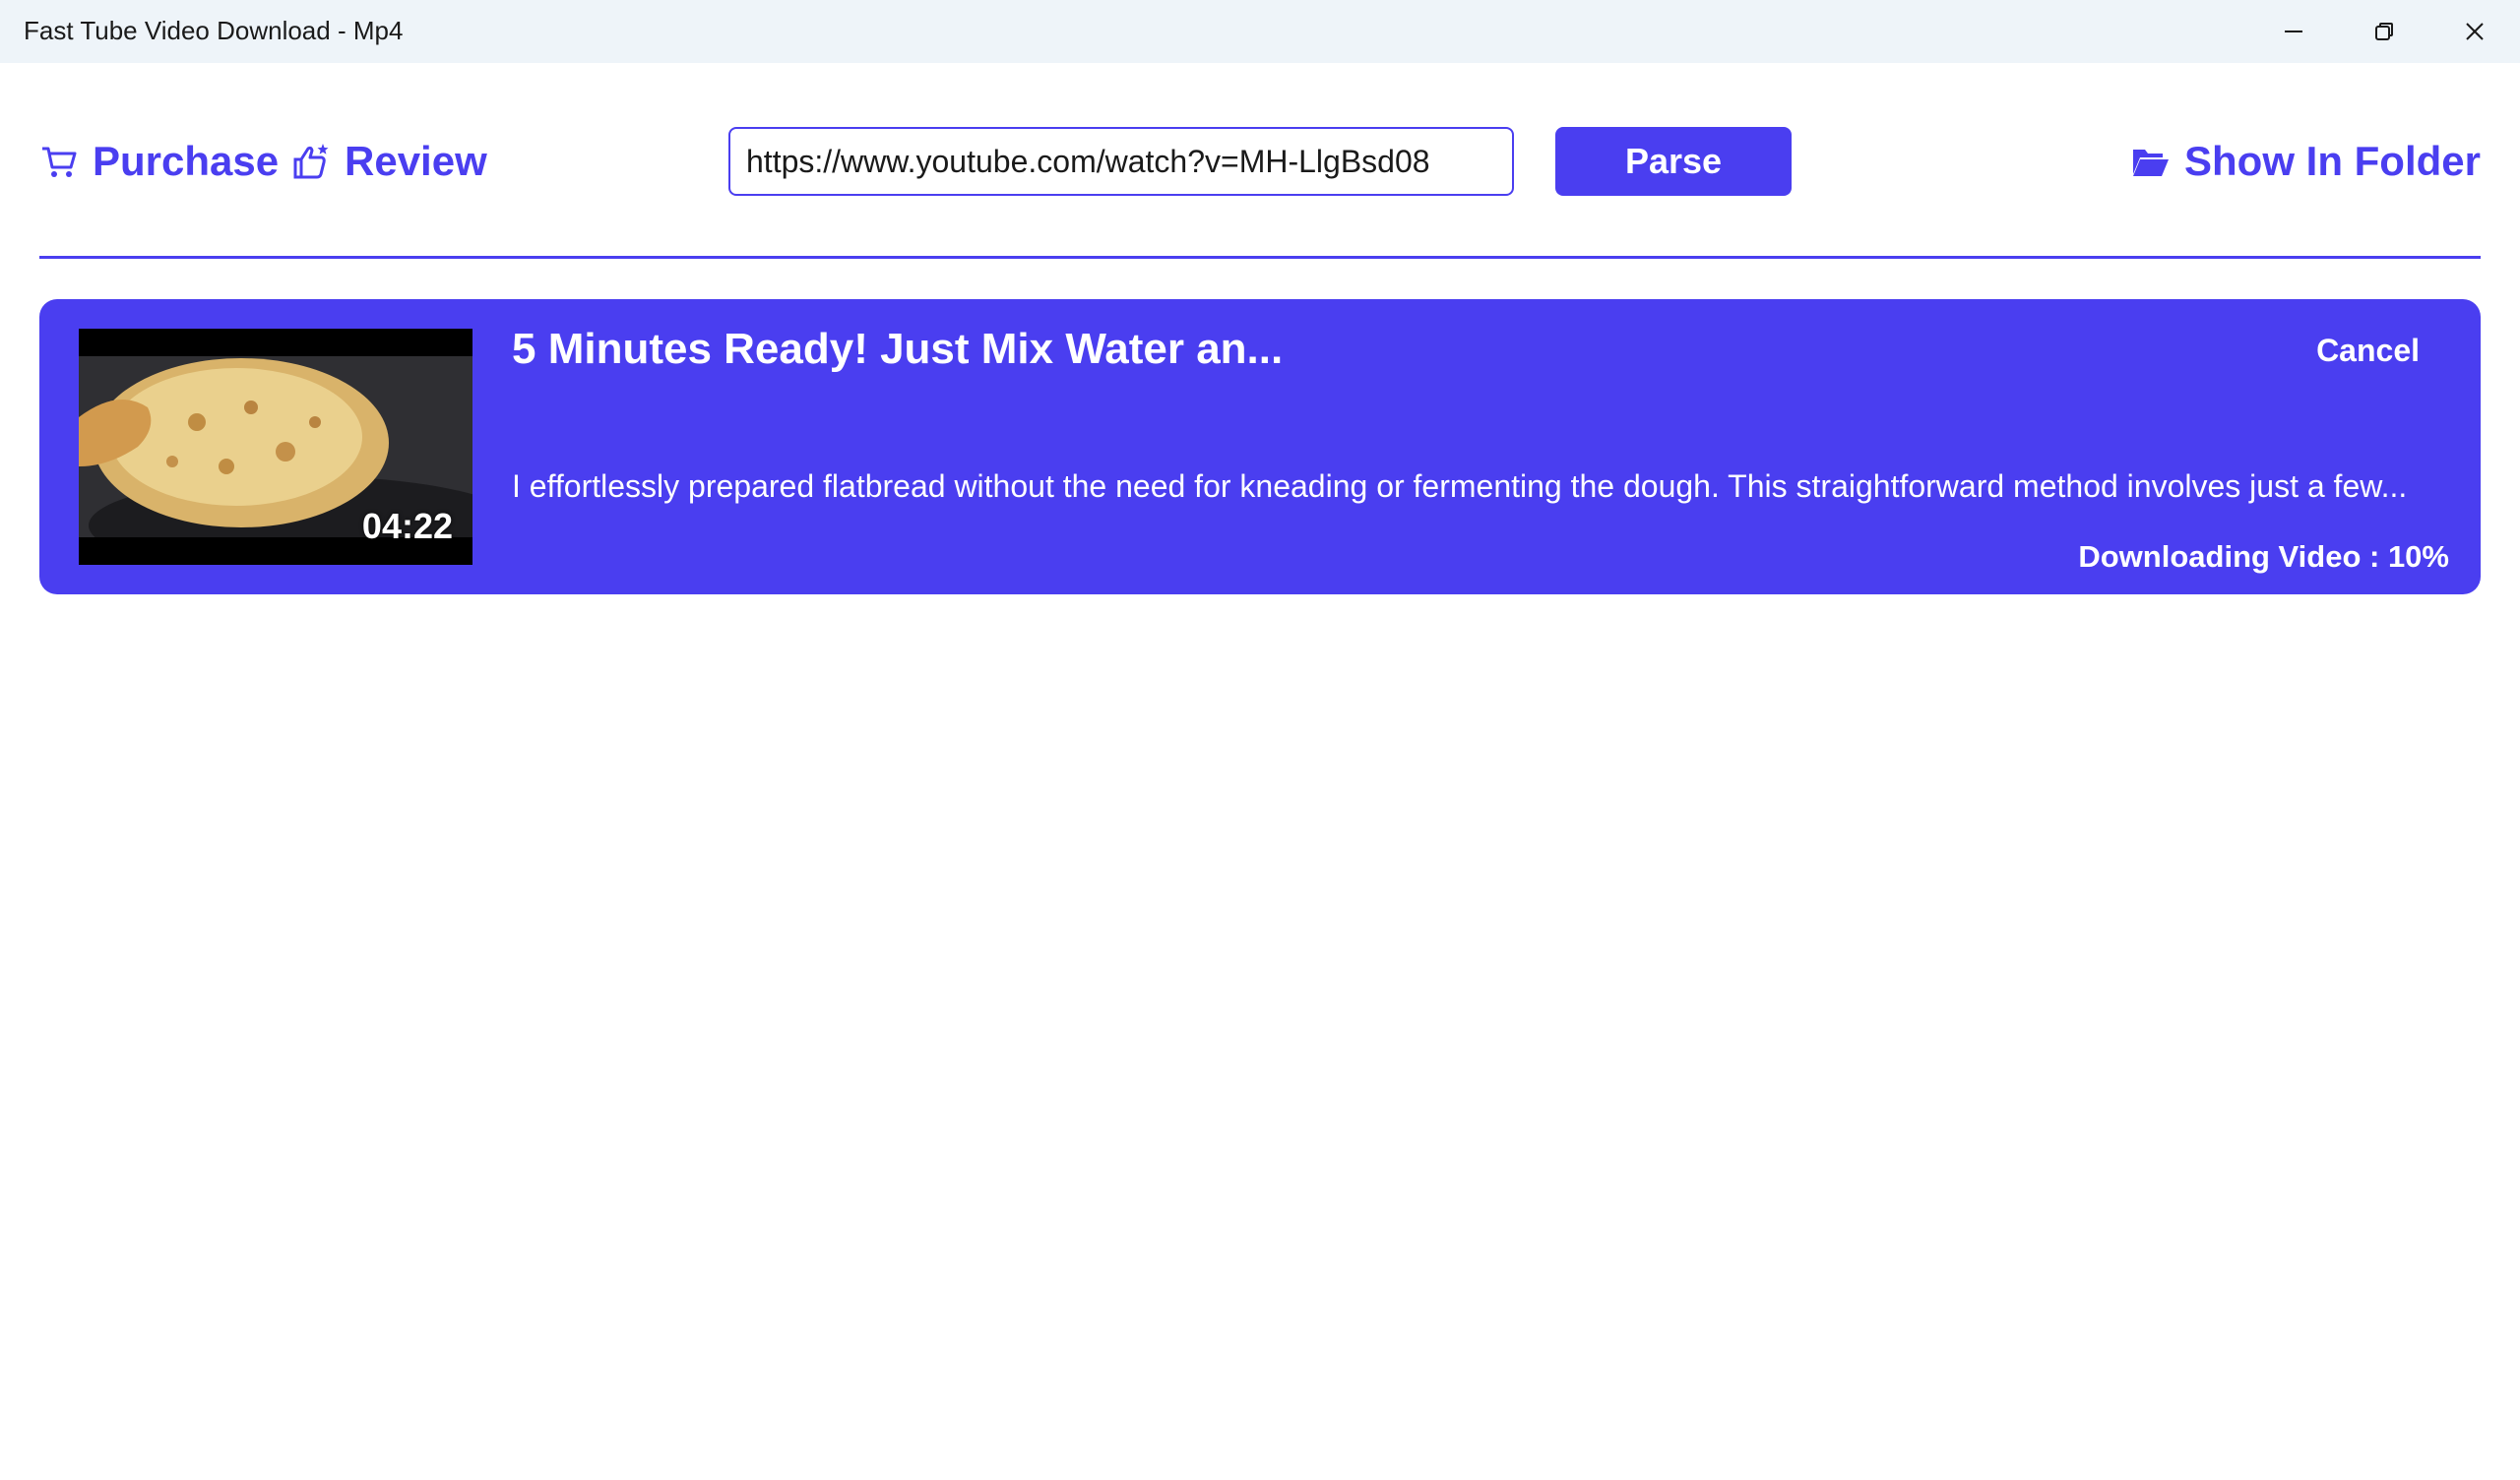  Describe the element at coordinates (275, 447) in the screenshot. I see `video-thumbnail: 04:22` at that location.